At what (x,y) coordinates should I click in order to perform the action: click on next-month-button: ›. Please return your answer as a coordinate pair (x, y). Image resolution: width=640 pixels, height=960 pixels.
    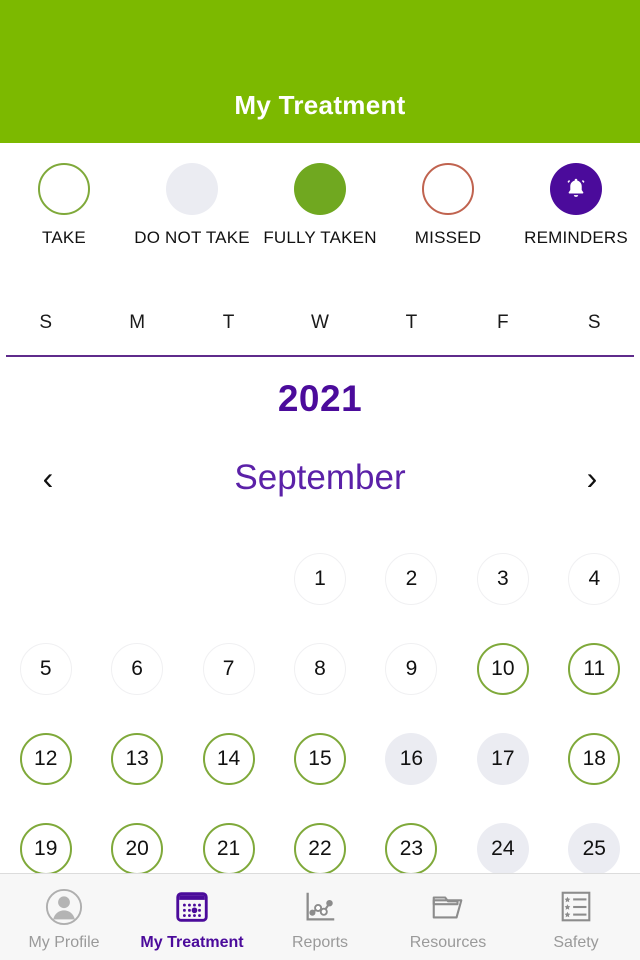
    Looking at the image, I should click on (592, 478).